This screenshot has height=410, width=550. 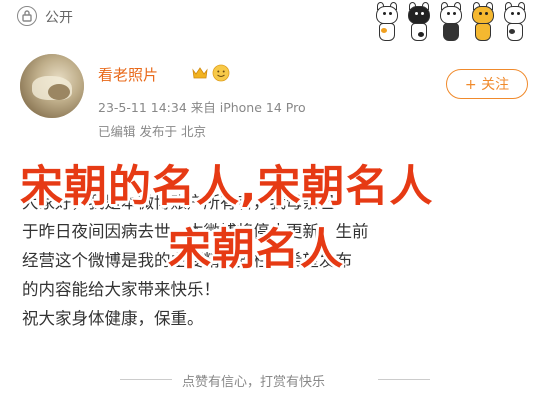 I want to click on smiley-badge-icon, so click(x=221, y=73).